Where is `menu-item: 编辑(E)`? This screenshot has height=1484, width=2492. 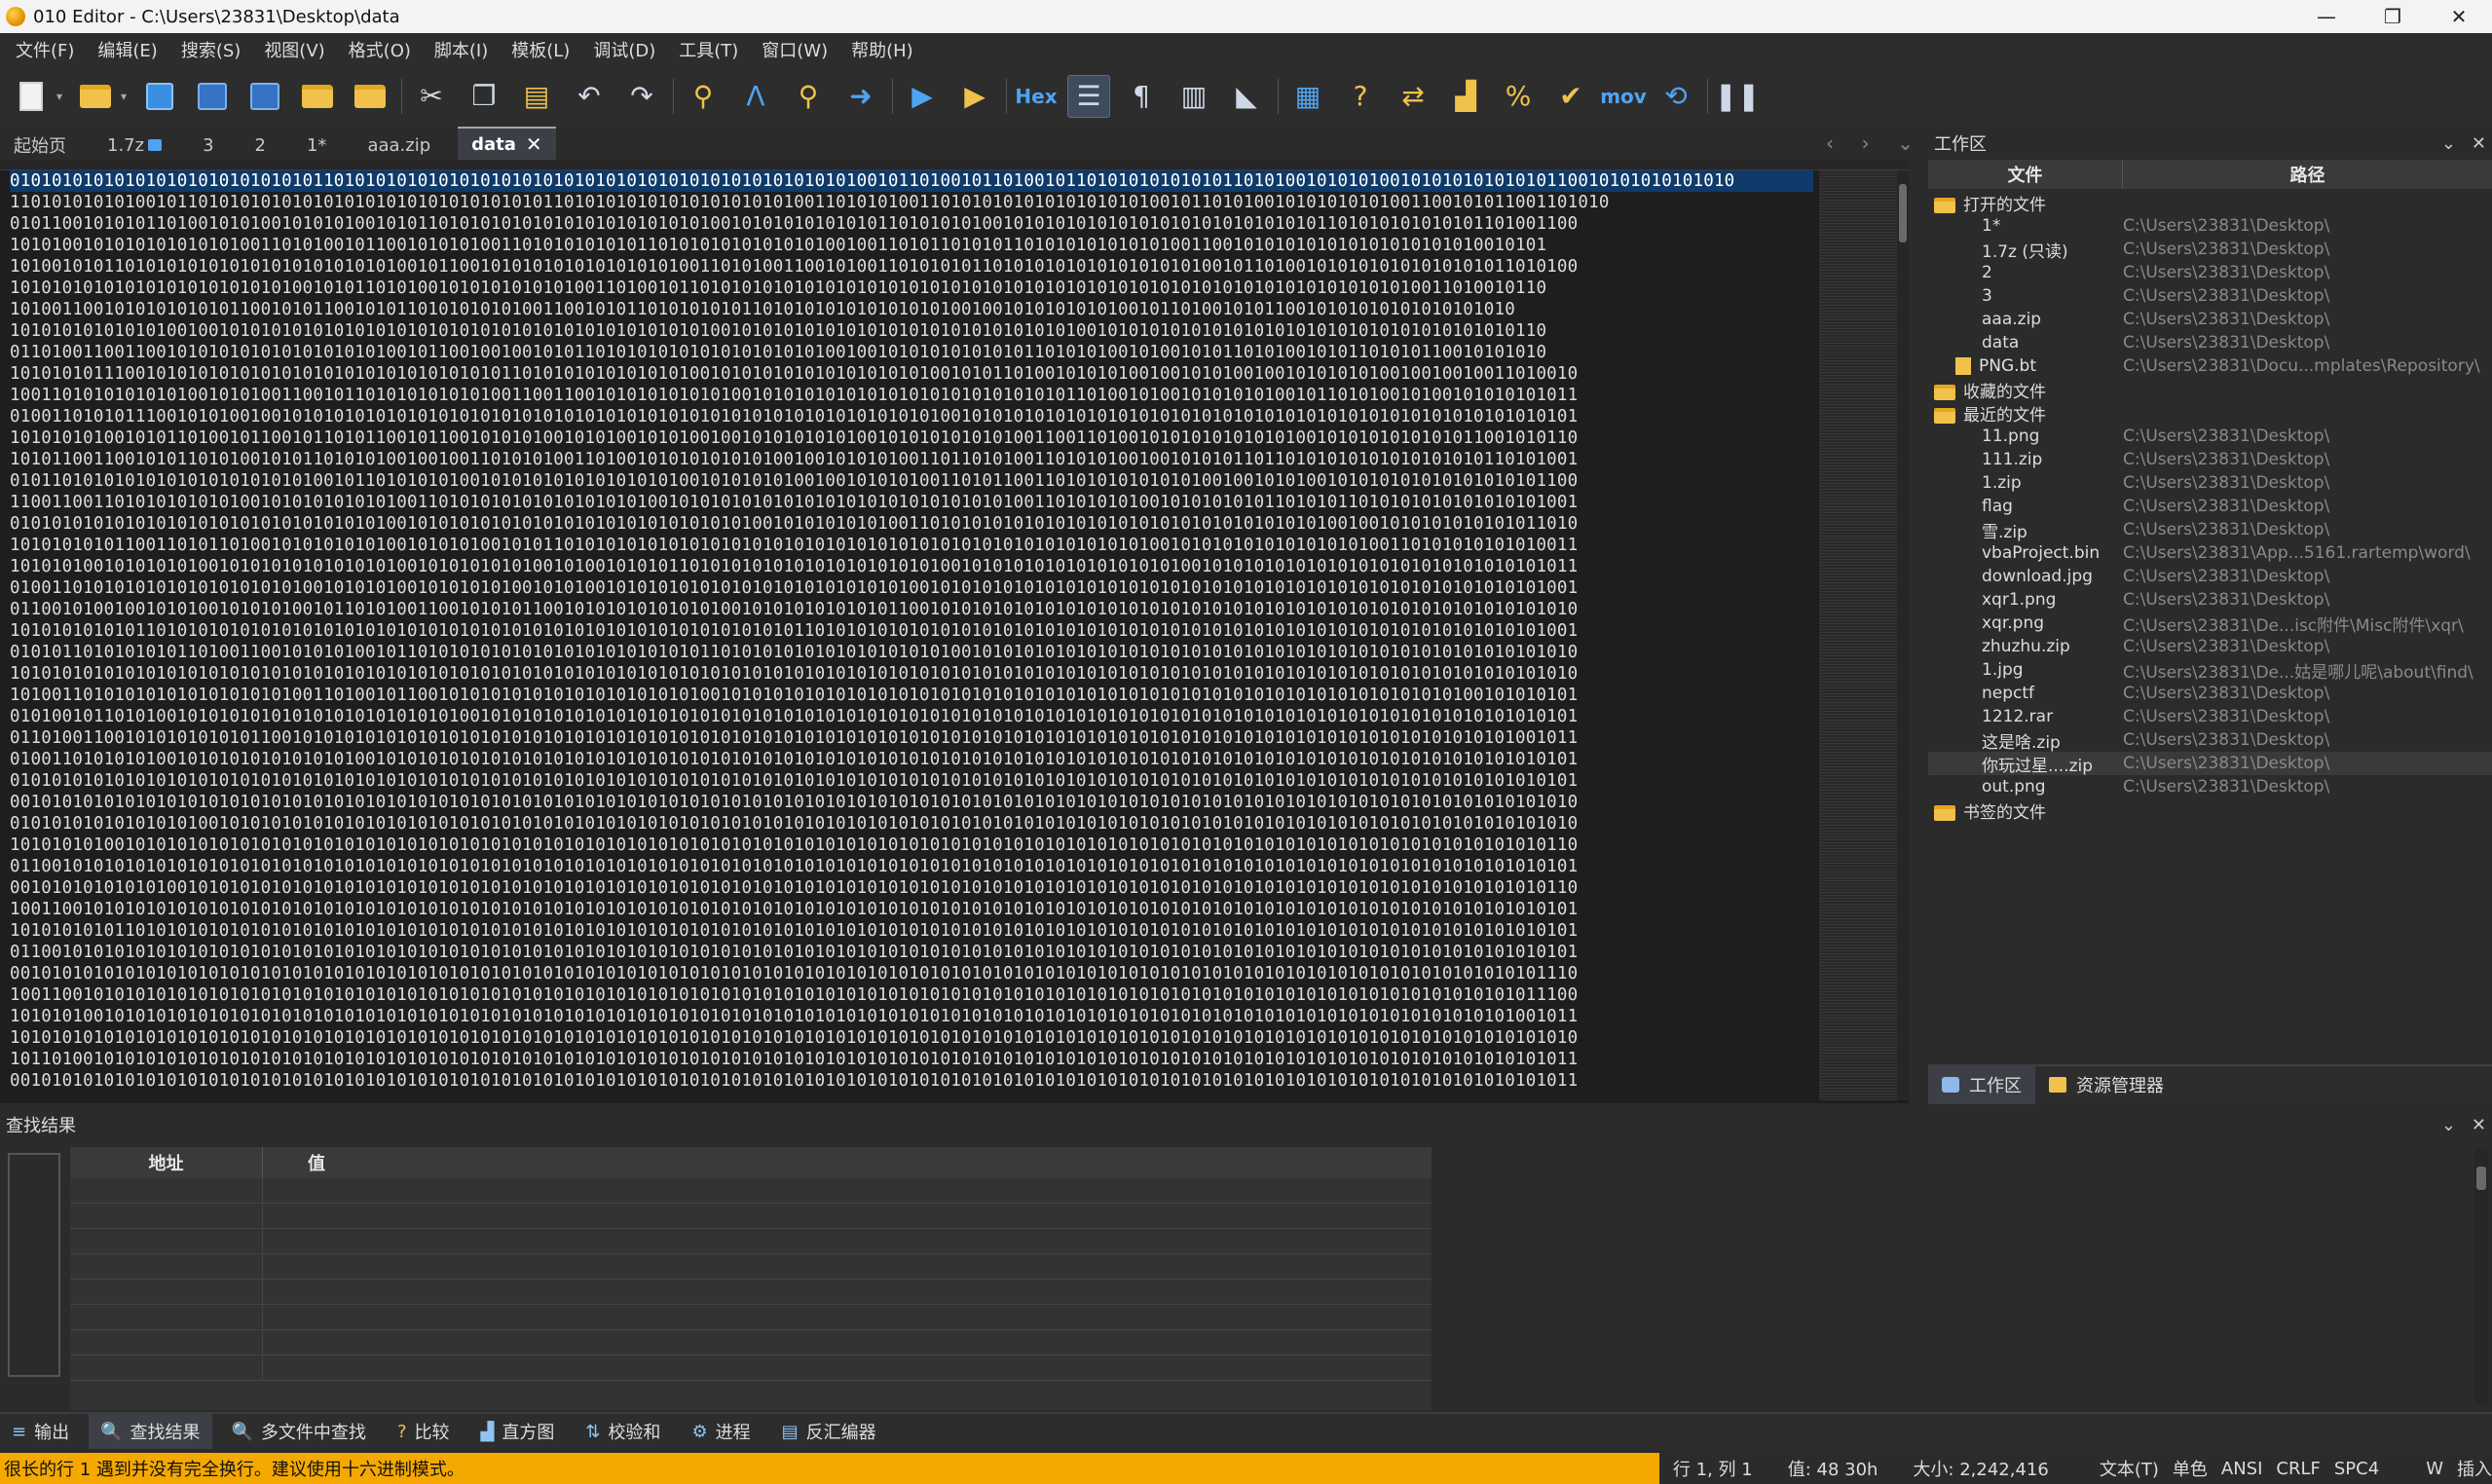 menu-item: 编辑(E) is located at coordinates (129, 49).